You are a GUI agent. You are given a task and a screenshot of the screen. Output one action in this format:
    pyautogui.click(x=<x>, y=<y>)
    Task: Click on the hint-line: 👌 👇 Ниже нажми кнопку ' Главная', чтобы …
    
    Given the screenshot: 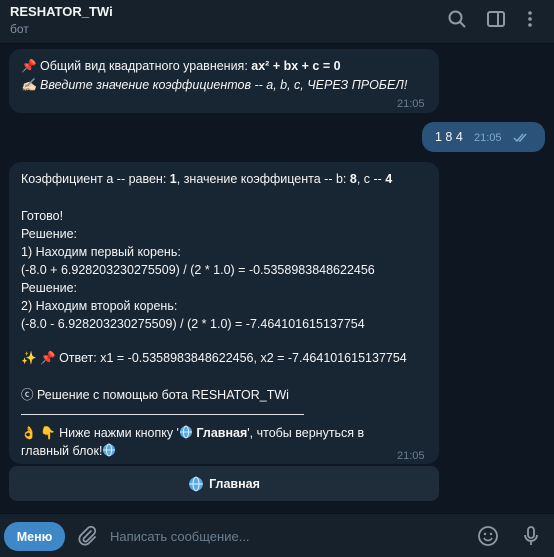 What is the action you would take?
    pyautogui.click(x=192, y=433)
    